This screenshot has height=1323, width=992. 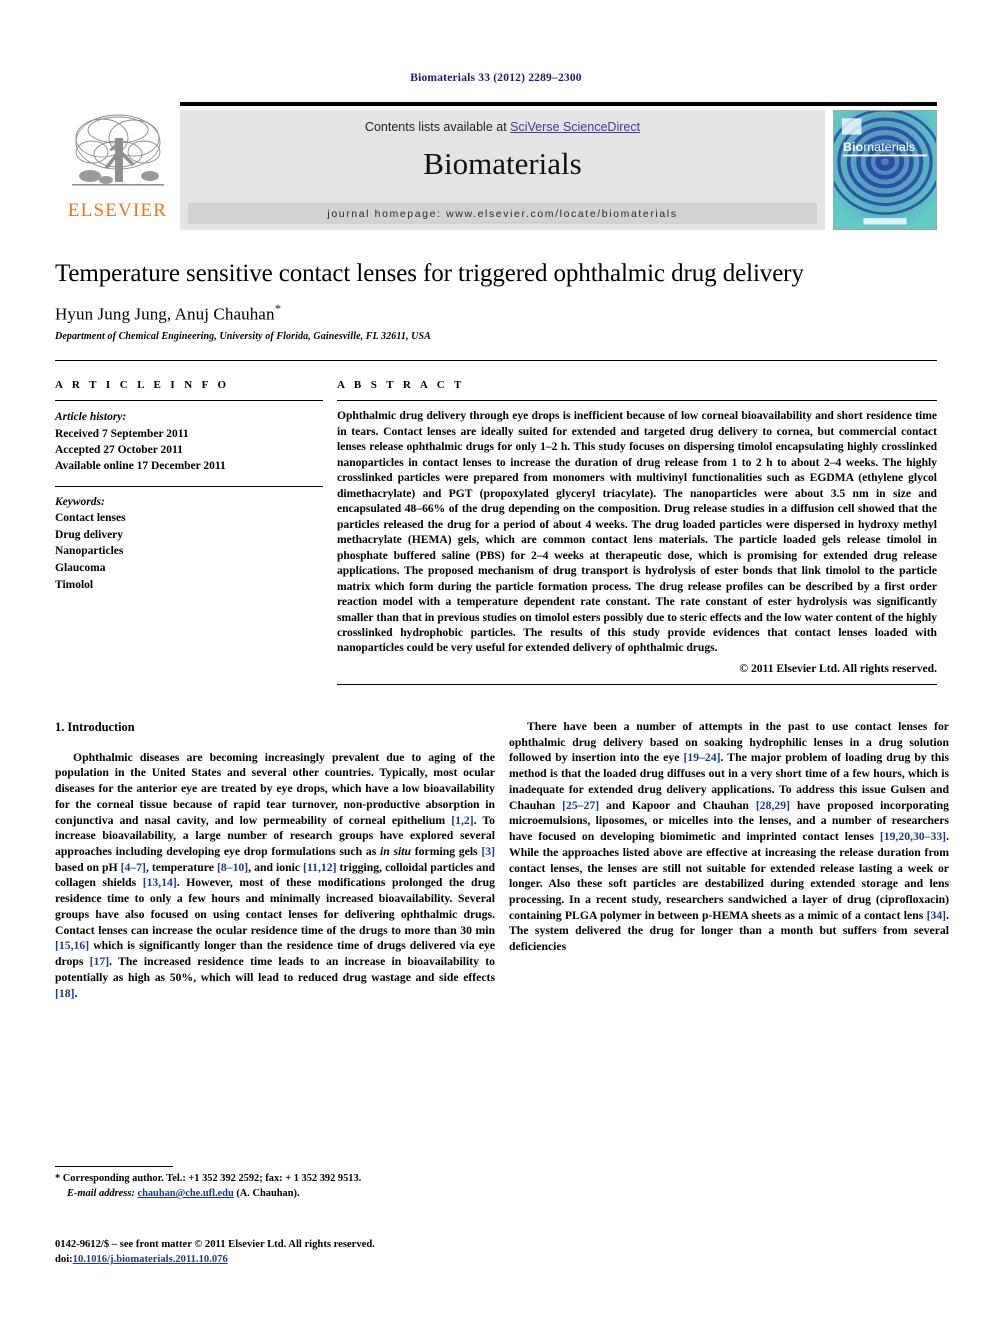 What do you see at coordinates (165, 314) in the screenshot?
I see `author-names: Hyun Jung Jung, Anuj Chauhan` at bounding box center [165, 314].